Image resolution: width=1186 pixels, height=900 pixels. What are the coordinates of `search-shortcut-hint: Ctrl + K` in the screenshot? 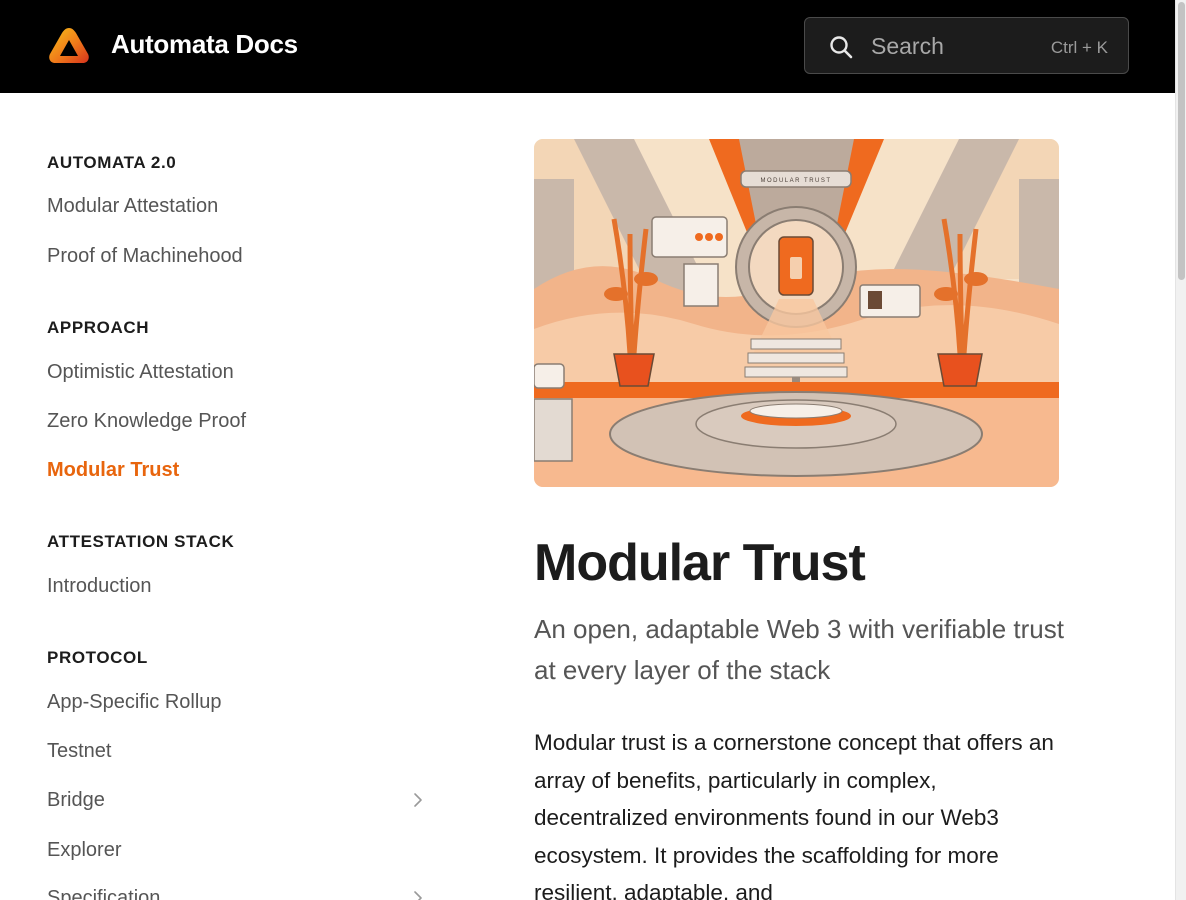 It's located at (1079, 47).